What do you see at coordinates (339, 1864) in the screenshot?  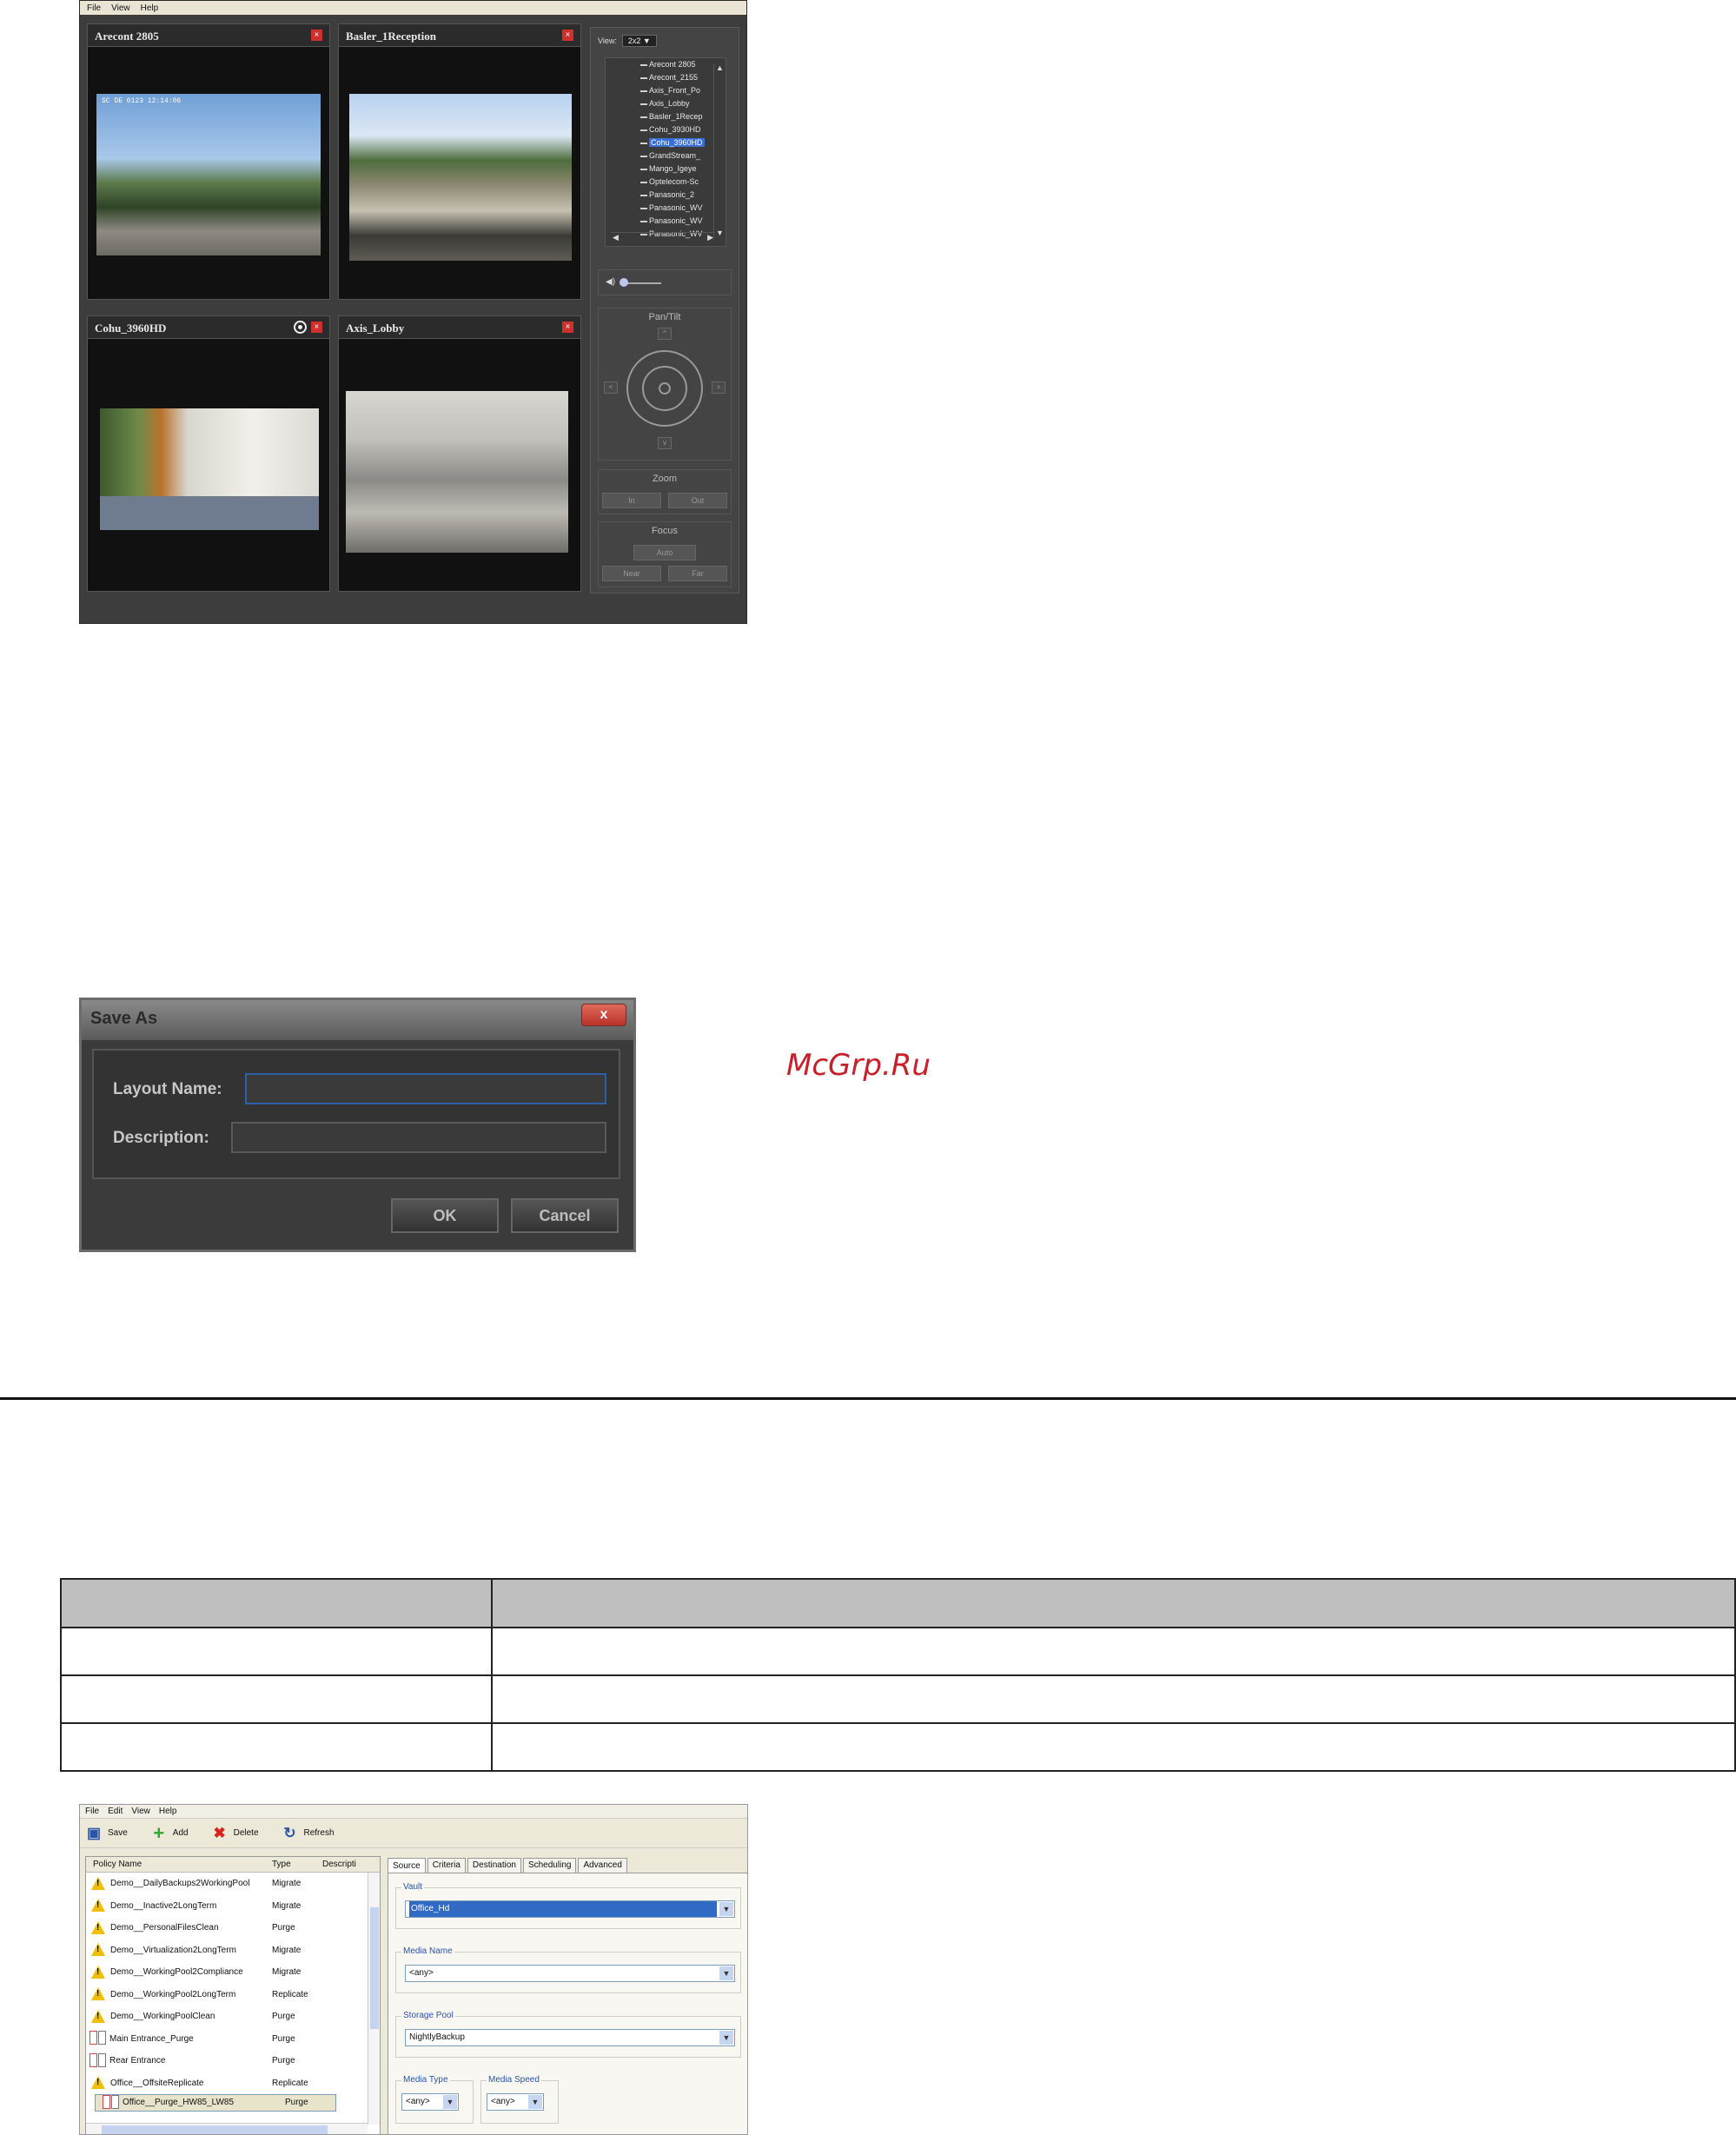 I see `column-description: Descripti` at bounding box center [339, 1864].